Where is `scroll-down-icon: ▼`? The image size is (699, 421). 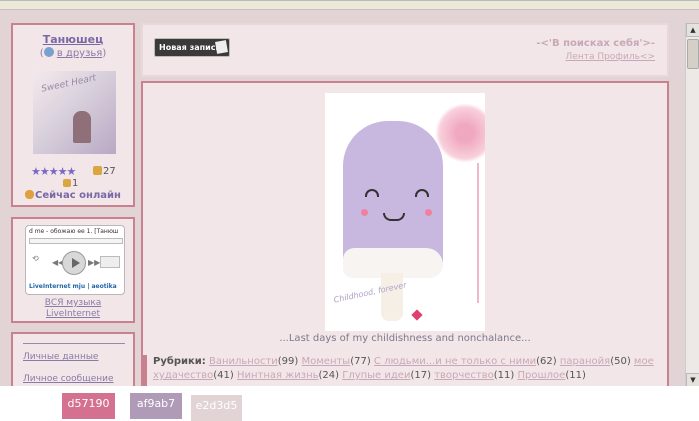 scroll-down-icon: ▼ is located at coordinates (692, 379).